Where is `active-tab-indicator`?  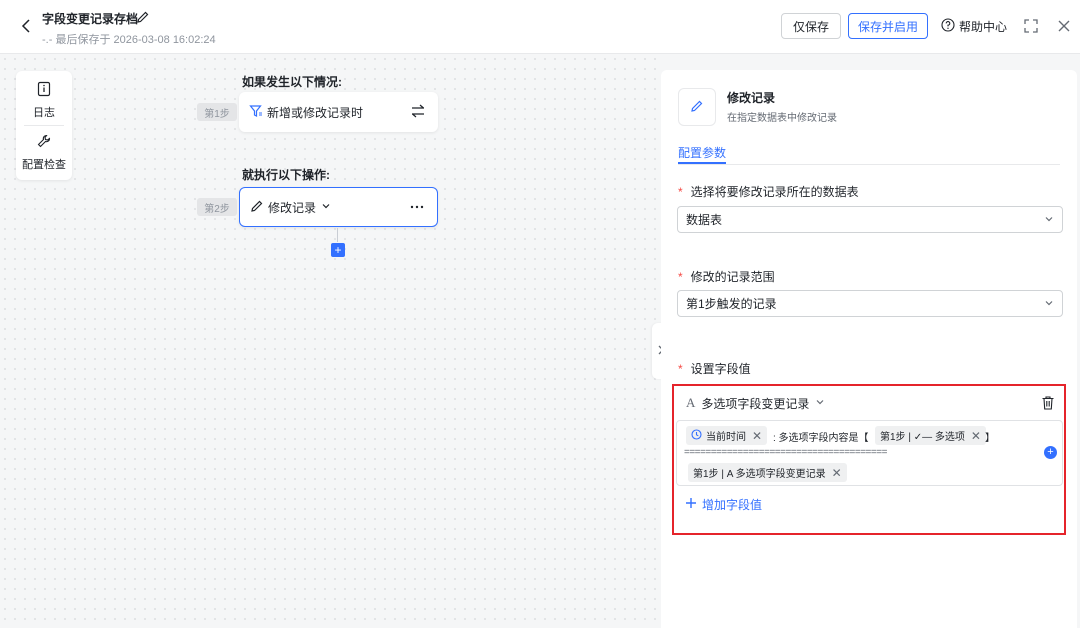 active-tab-indicator is located at coordinates (702, 163).